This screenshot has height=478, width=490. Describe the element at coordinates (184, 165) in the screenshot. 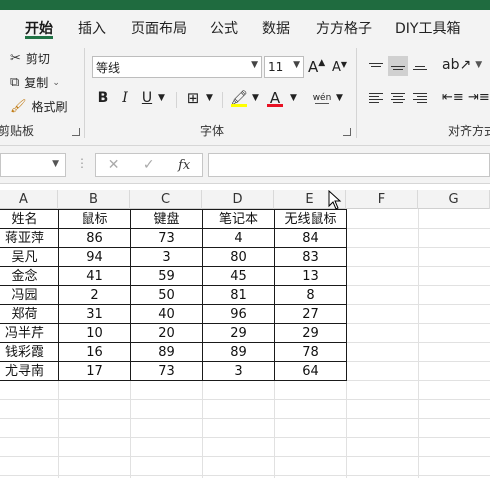

I see `insert-function-icon: fx` at that location.